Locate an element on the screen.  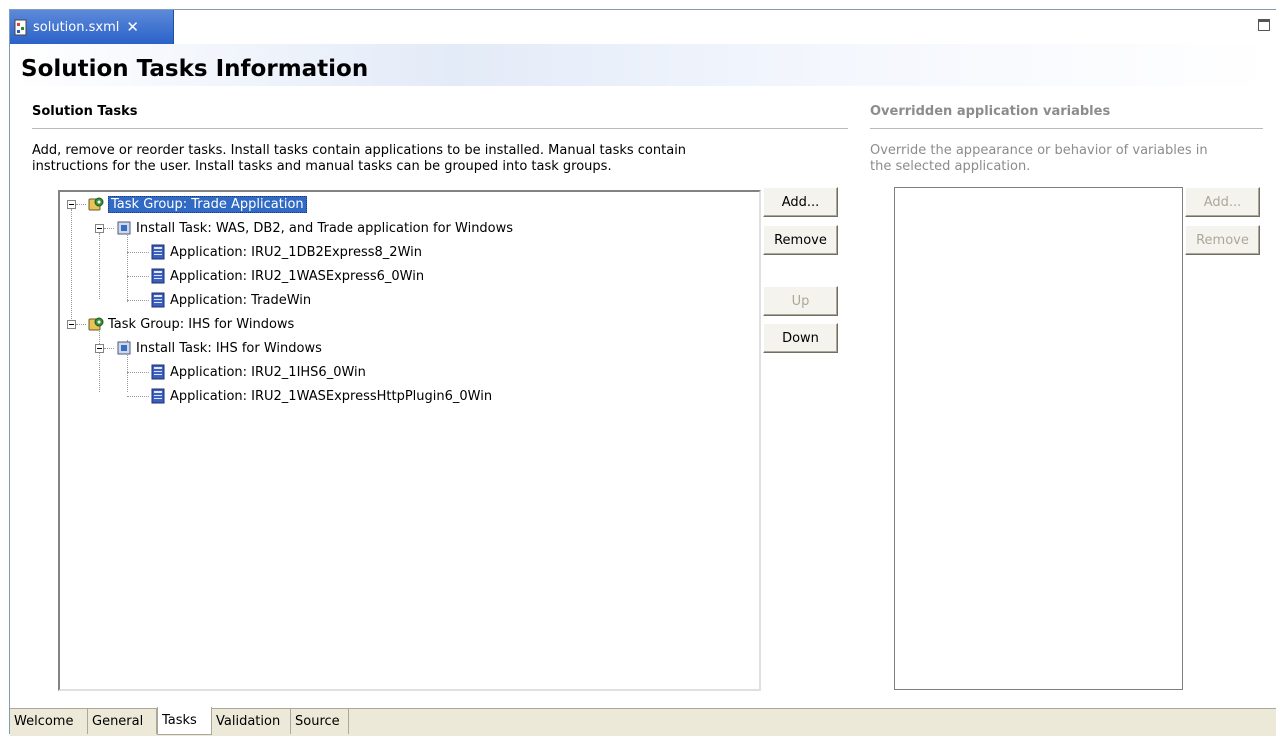
tree-item-application: Application: IRU2_1DB2Express8_2Win is located at coordinates (286, 252).